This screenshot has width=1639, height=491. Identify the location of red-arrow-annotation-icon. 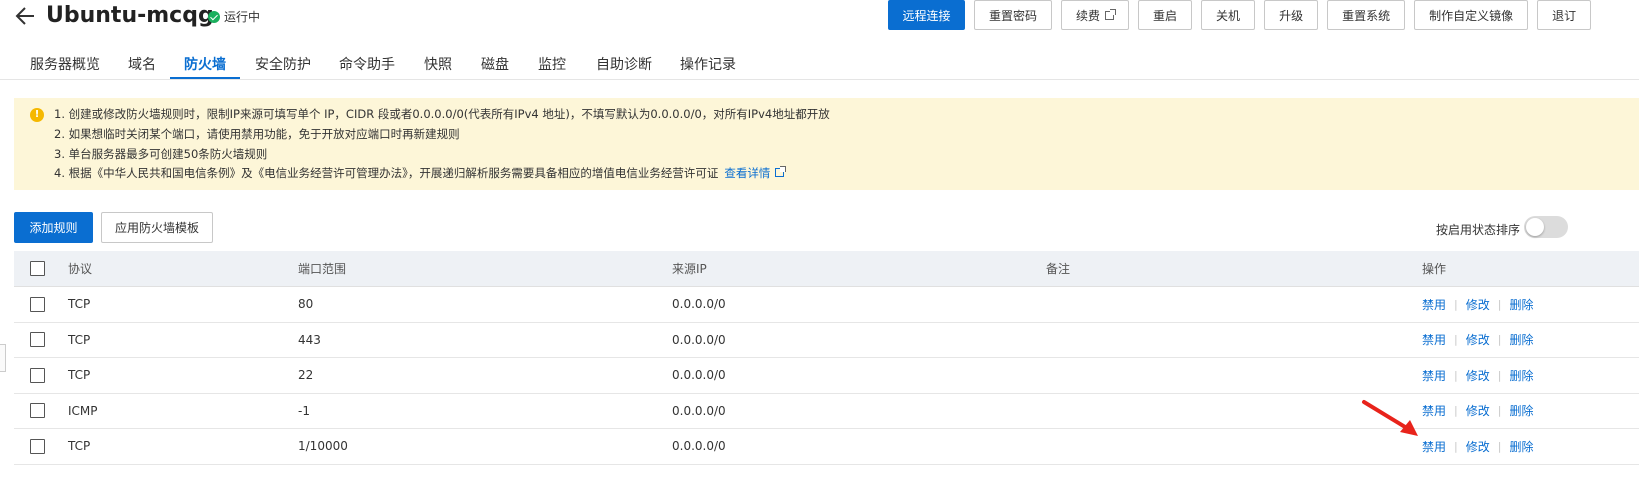
(1390, 418).